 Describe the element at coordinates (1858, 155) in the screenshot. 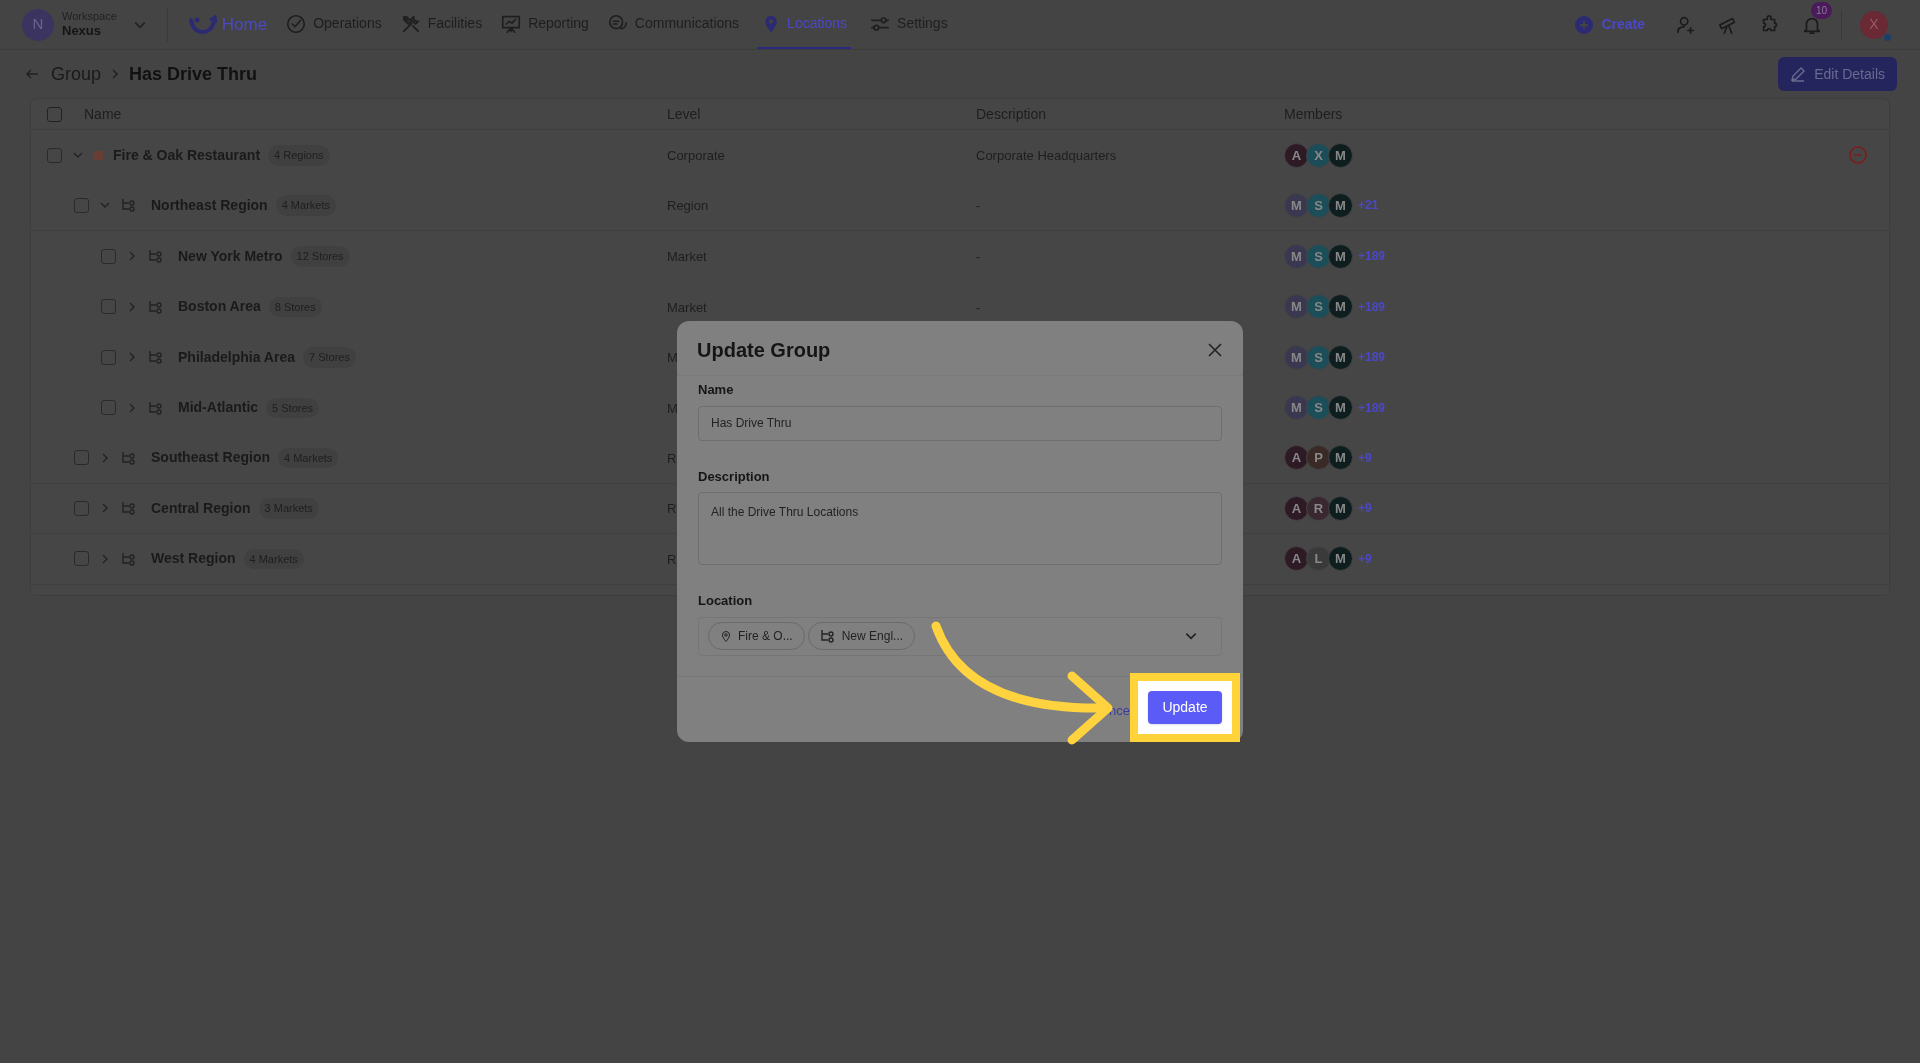

I see `remove-circle-icon` at that location.